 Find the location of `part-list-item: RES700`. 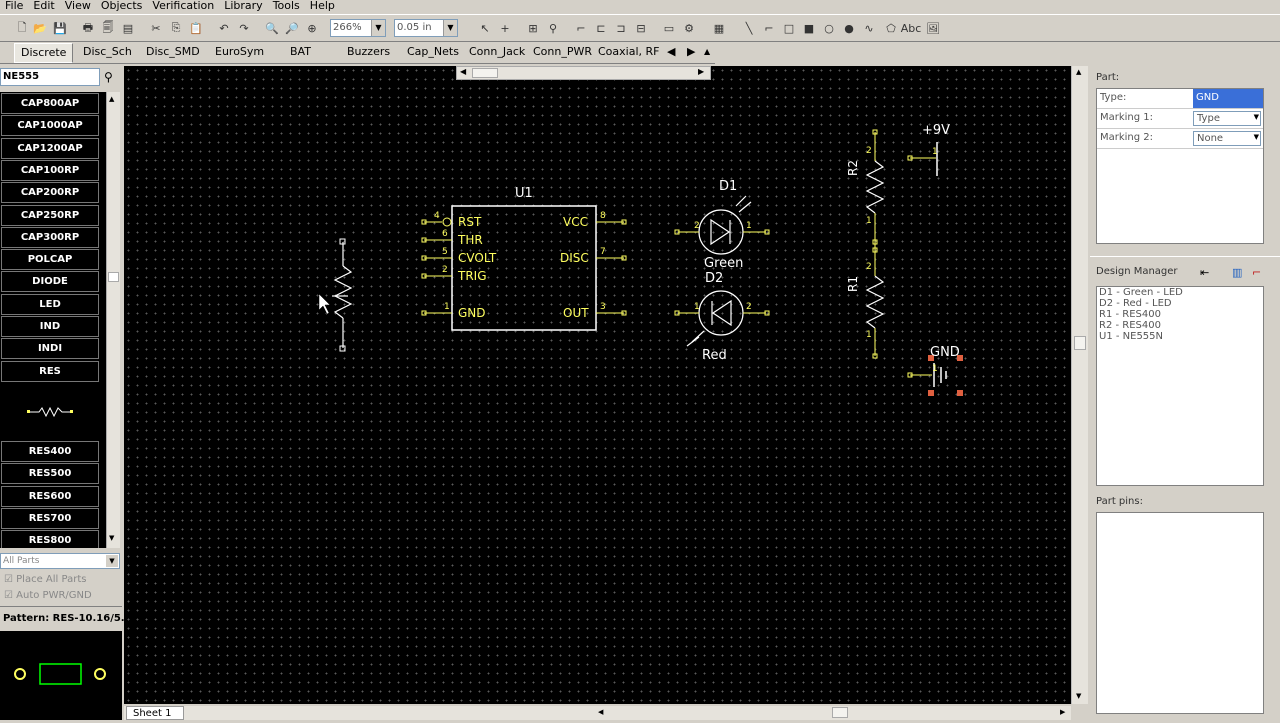

part-list-item: RES700 is located at coordinates (50, 518).